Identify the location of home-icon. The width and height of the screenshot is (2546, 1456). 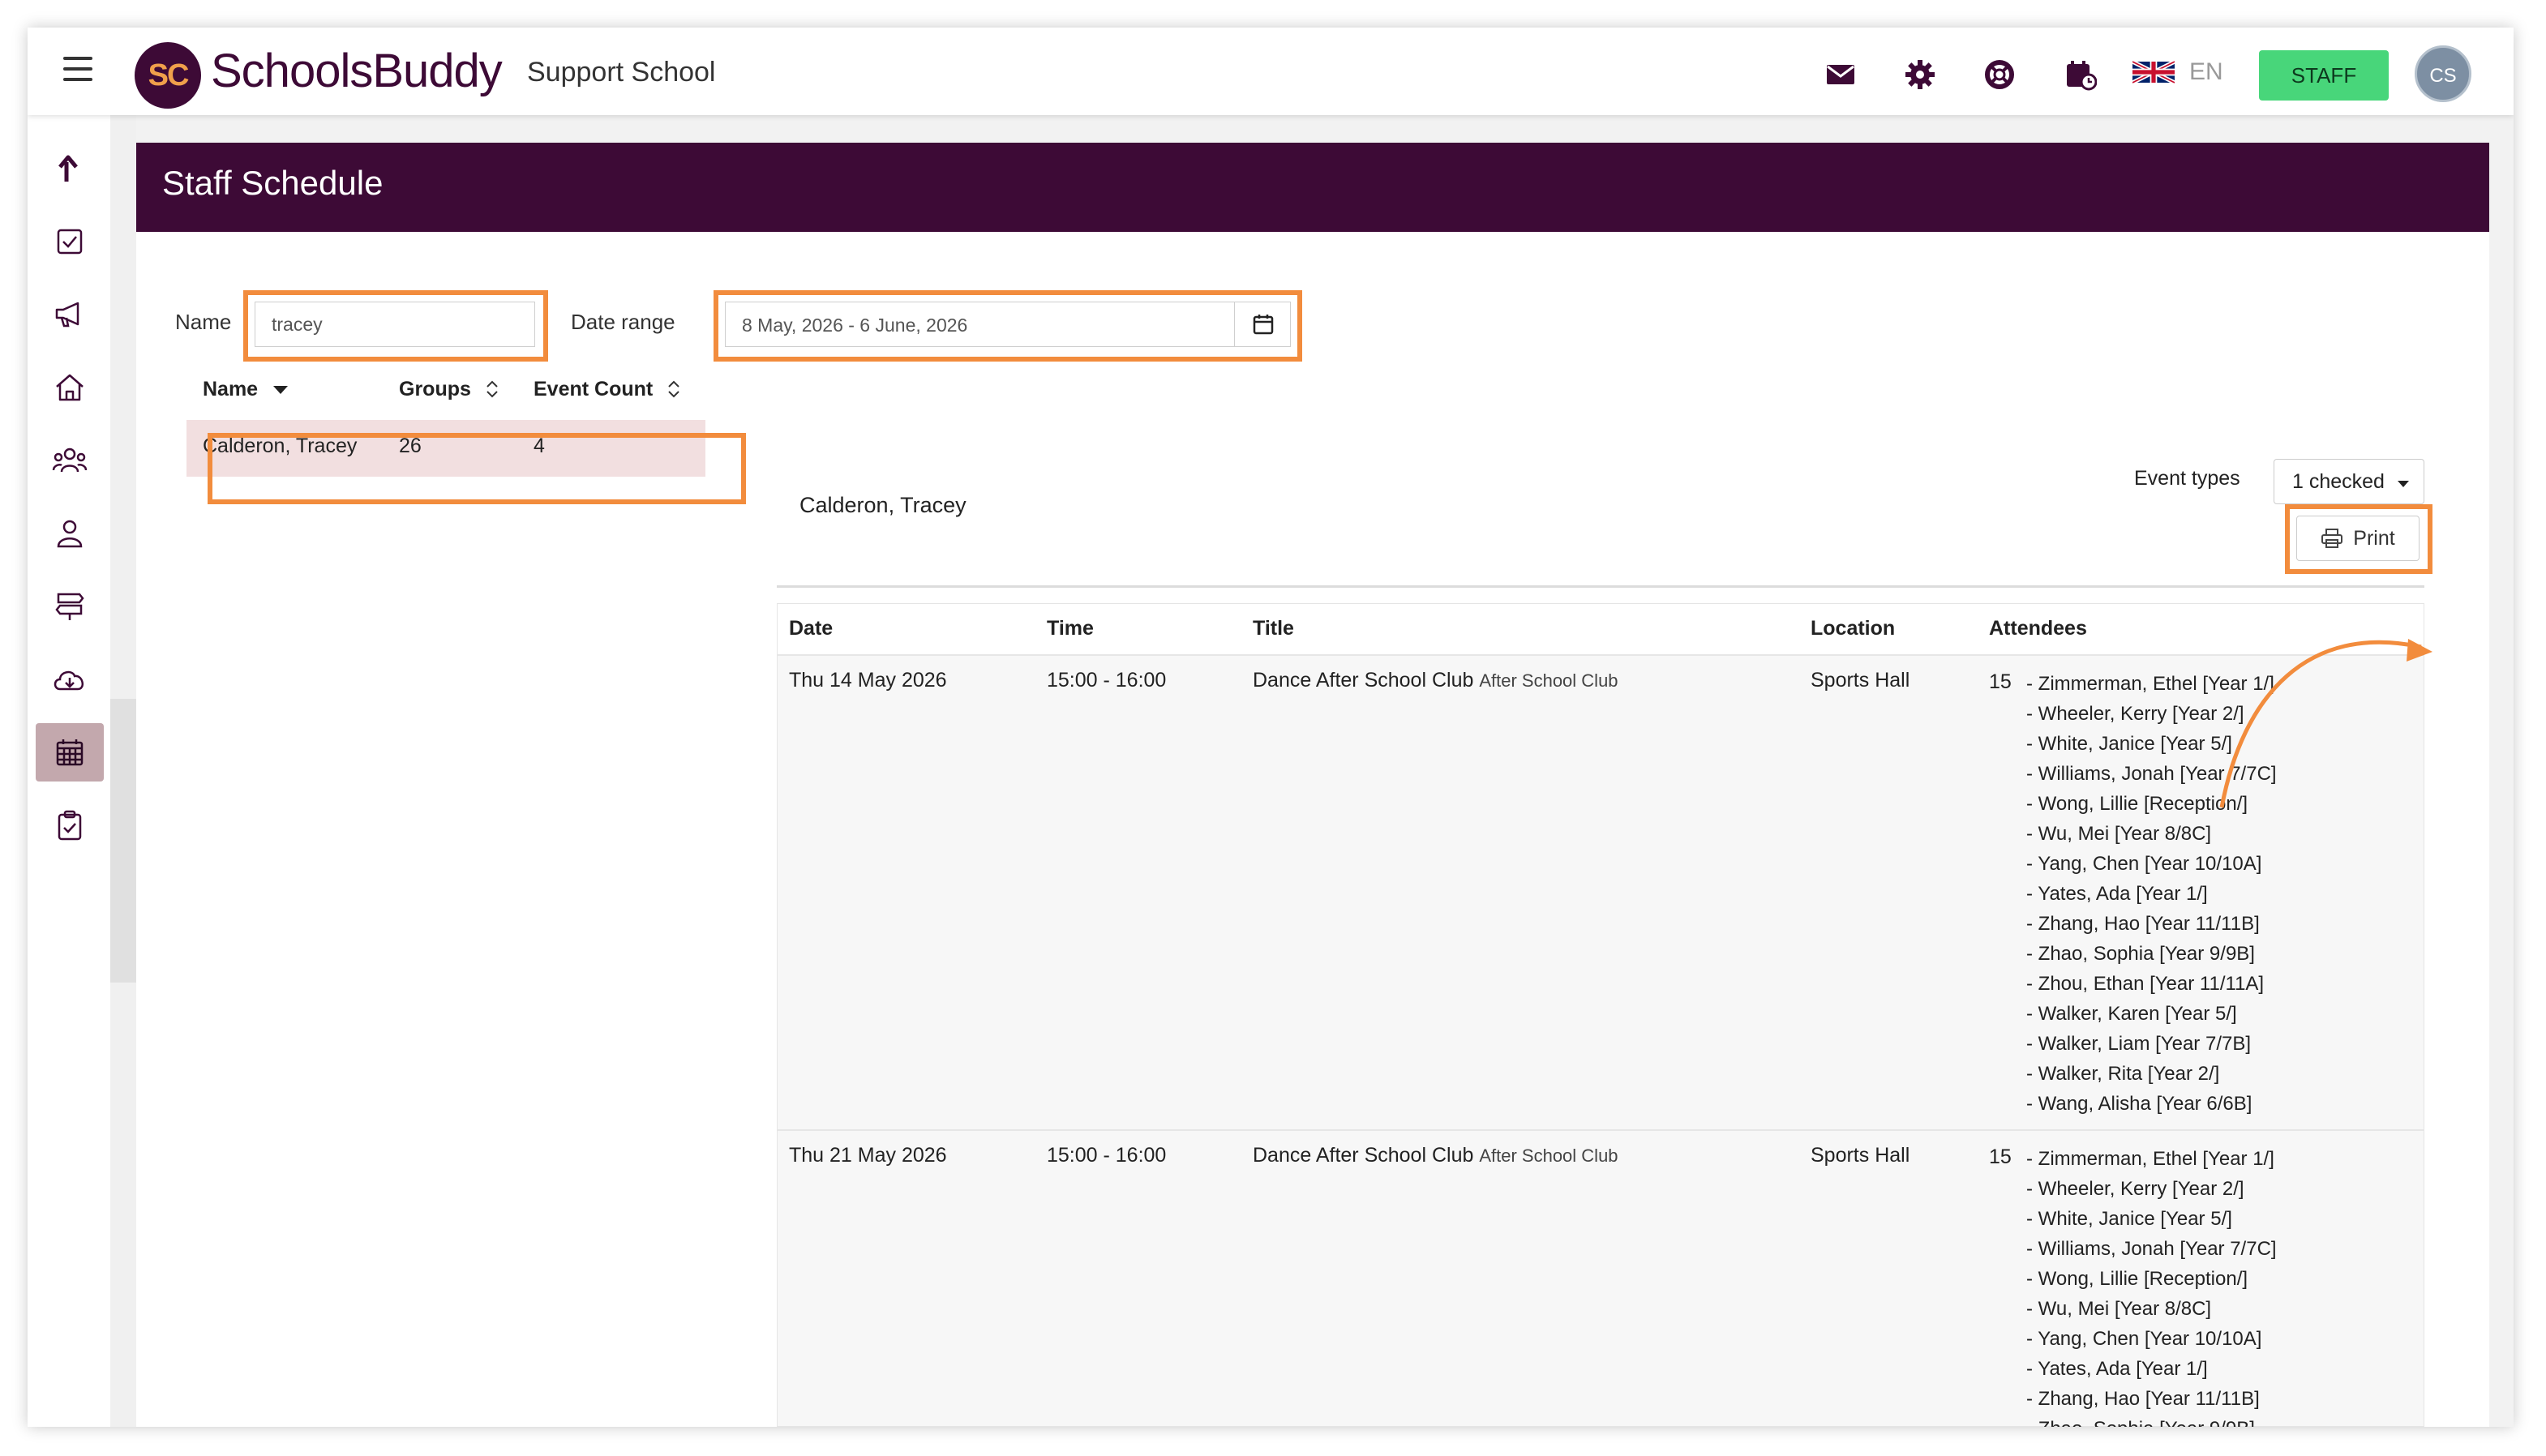
(70, 387).